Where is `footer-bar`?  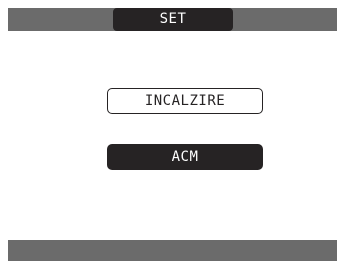
footer-bar is located at coordinates (172, 250).